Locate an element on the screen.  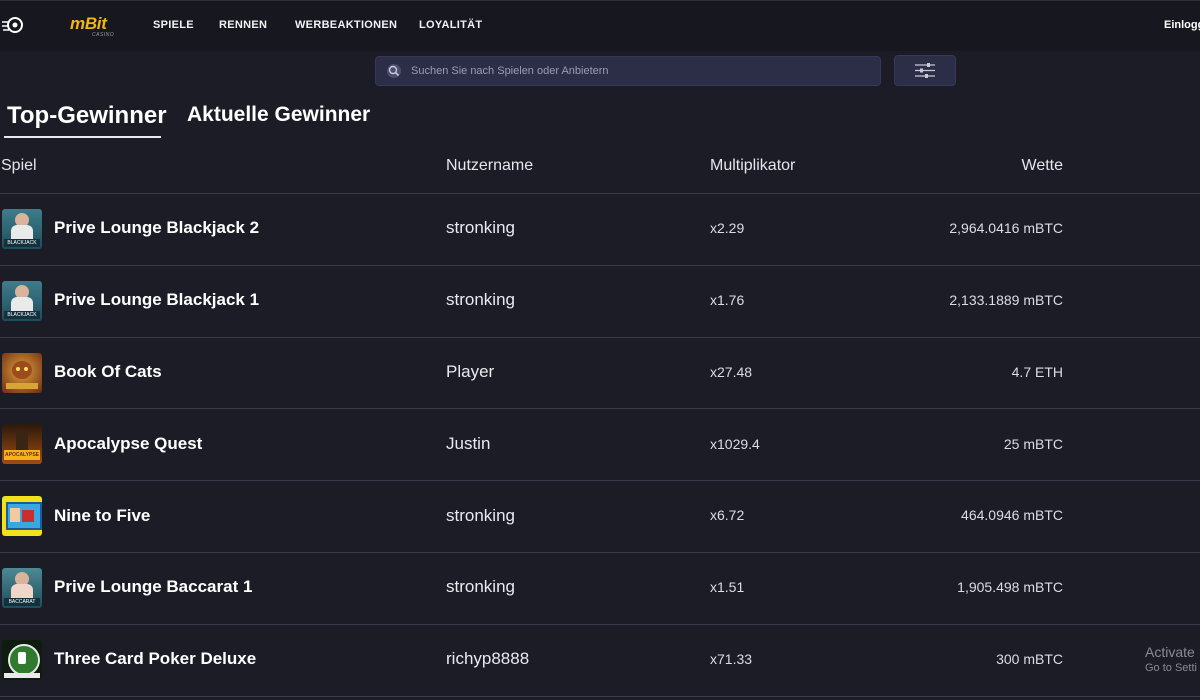
brand-mark-icon is located at coordinates (13, 25).